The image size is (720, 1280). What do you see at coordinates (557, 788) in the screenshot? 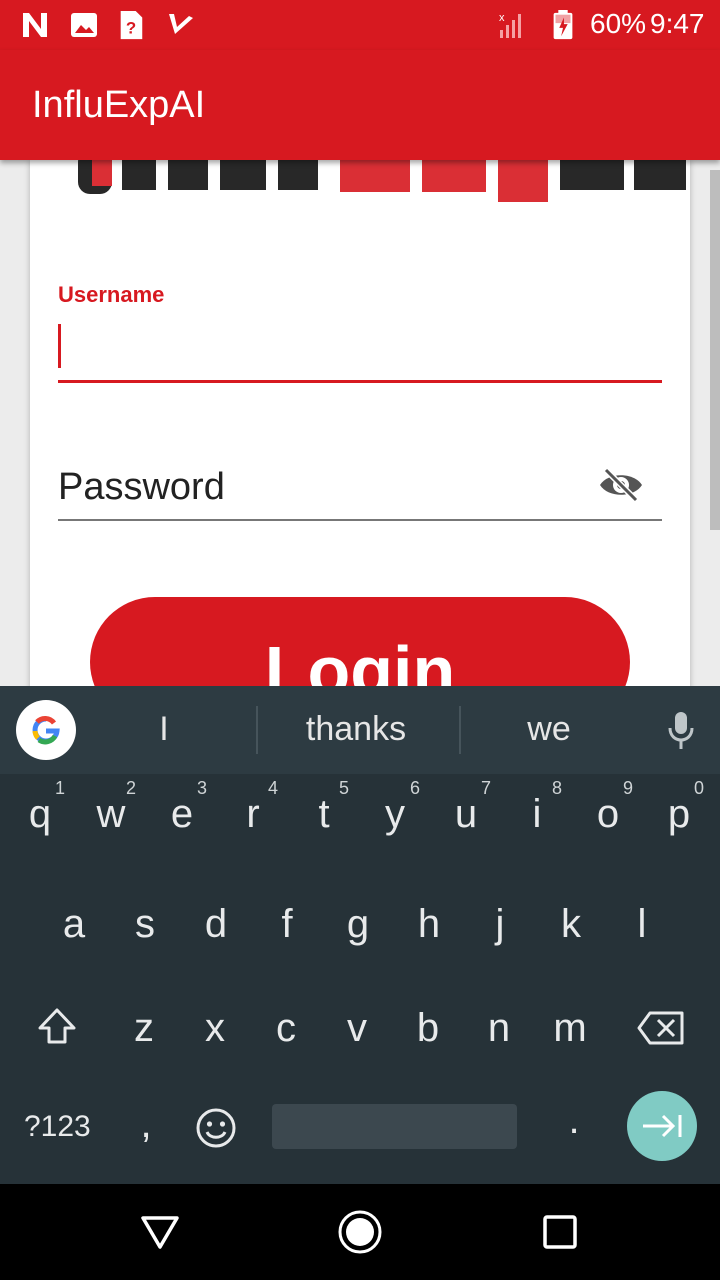
I see `key-hint: 8` at bounding box center [557, 788].